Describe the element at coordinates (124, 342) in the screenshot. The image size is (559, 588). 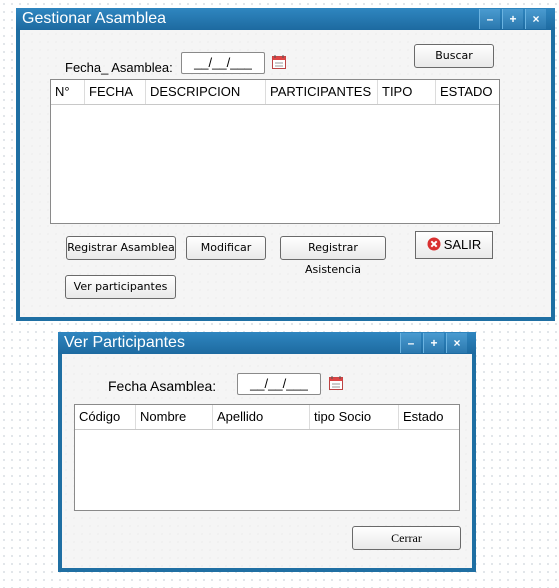
I see `window-title: Ver Participantes` at that location.